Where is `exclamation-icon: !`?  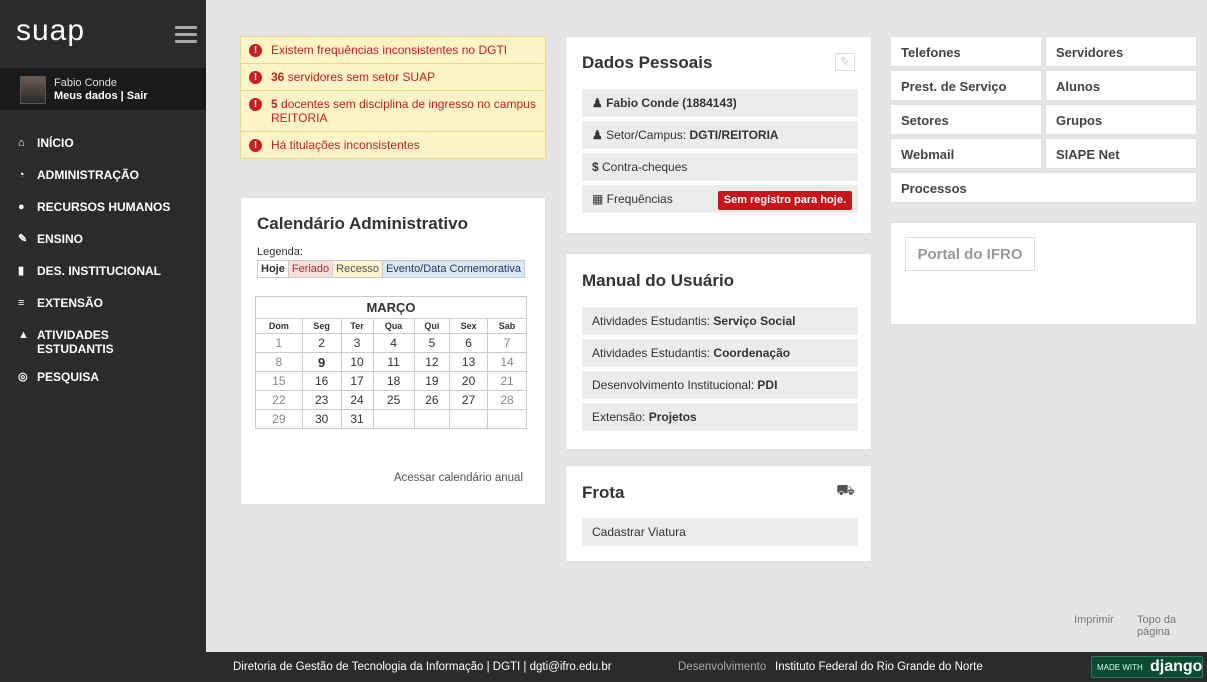 exclamation-icon: ! is located at coordinates (255, 104).